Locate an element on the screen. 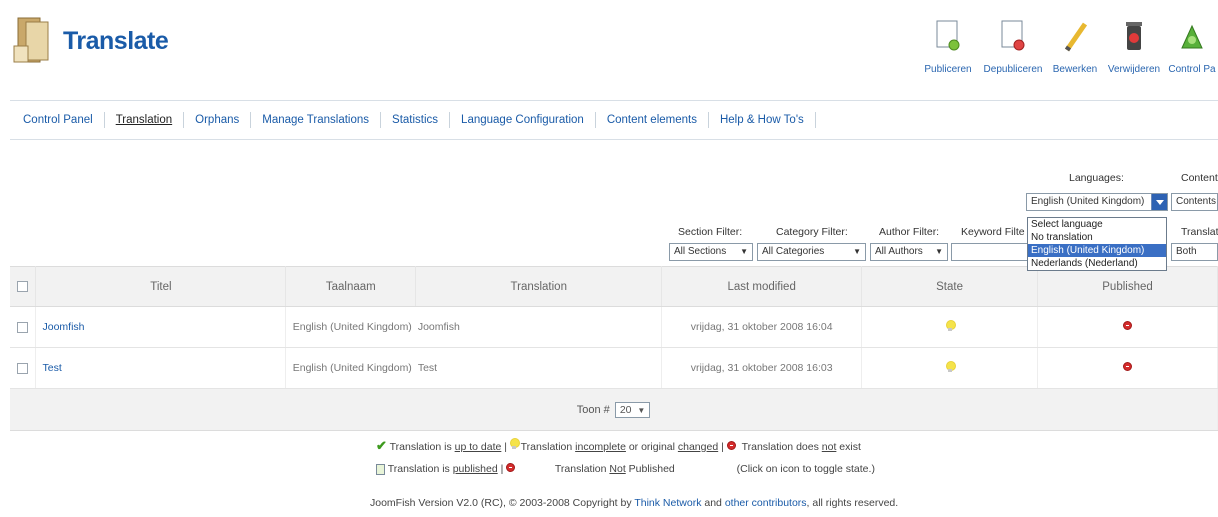 The image size is (1218, 517). tab-orphans: Orphans is located at coordinates (218, 120).